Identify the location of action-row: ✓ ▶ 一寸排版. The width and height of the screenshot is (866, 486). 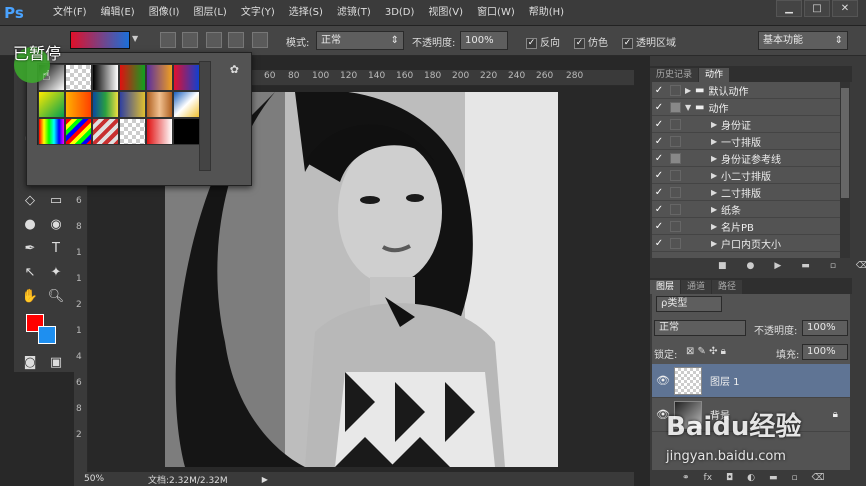
(746, 141).